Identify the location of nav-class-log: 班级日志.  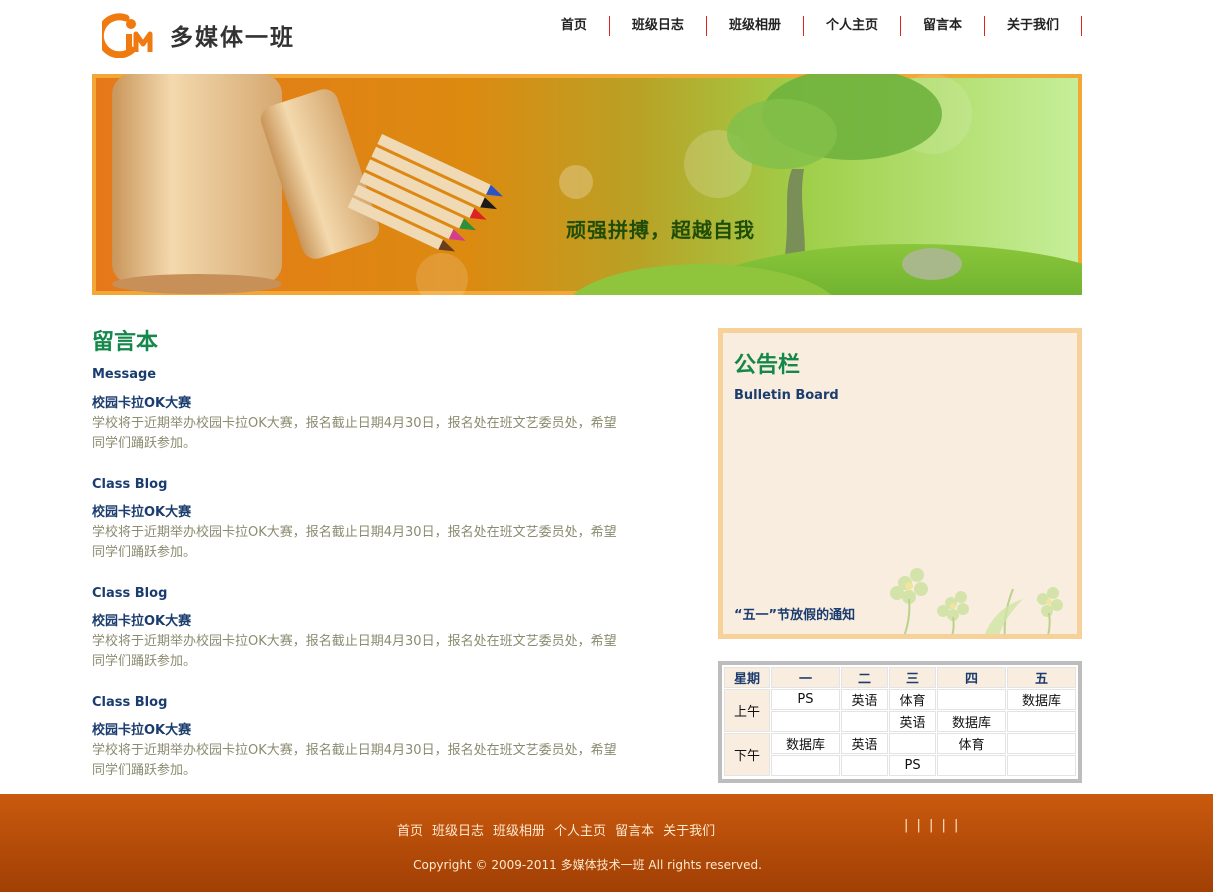
(658, 26).